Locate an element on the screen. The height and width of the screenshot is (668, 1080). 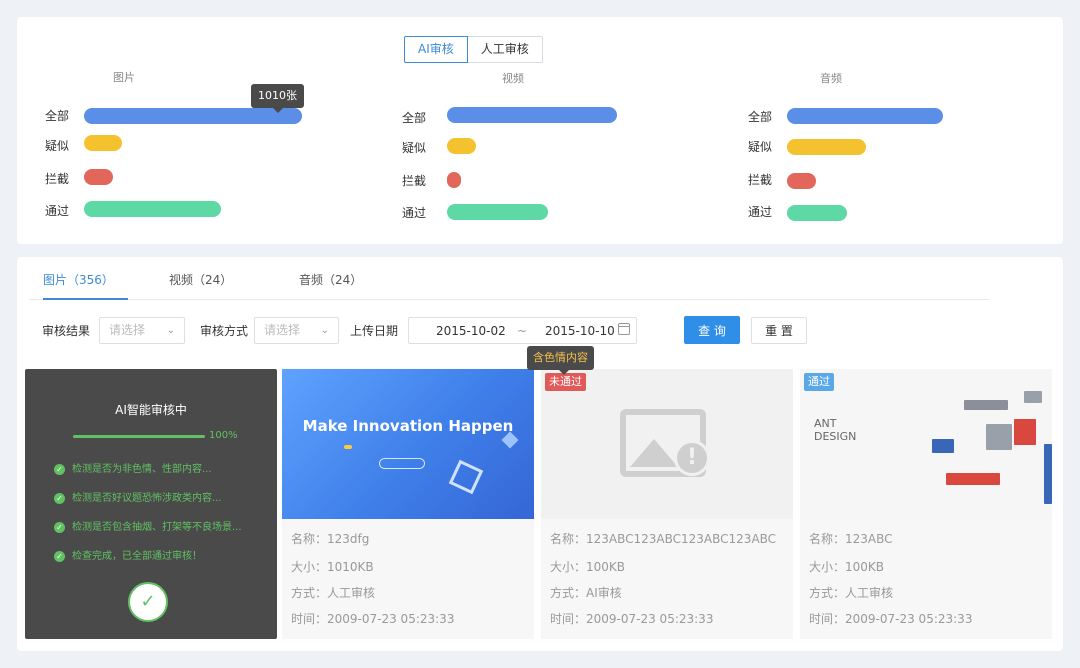
warning-tooltip: 含色情内容 is located at coordinates (560, 360).